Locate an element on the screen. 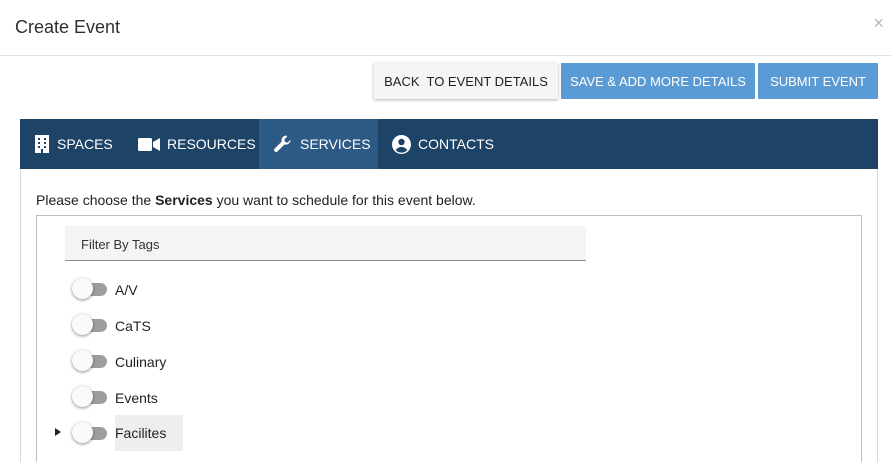 The width and height of the screenshot is (891, 462). events-toggle is located at coordinates (90, 396).